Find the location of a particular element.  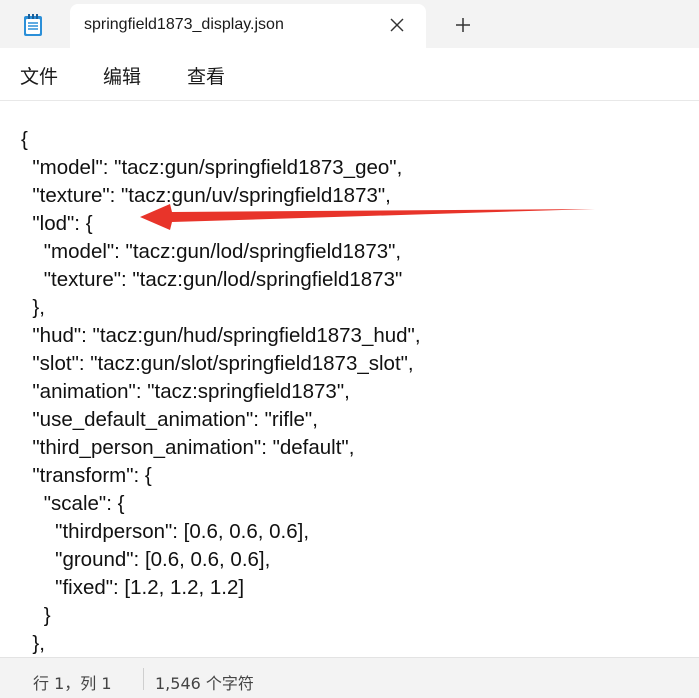

menu-bar: 文件 编辑 查看 is located at coordinates (349, 74).